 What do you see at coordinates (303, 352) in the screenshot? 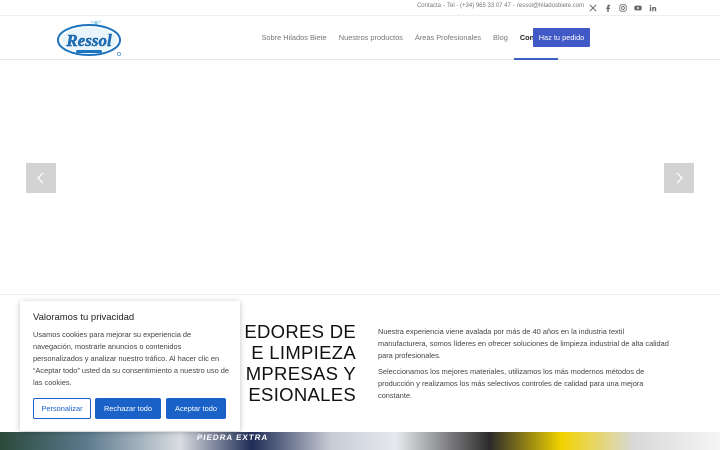
I see `headline-line: E LIMPIEZA` at bounding box center [303, 352].